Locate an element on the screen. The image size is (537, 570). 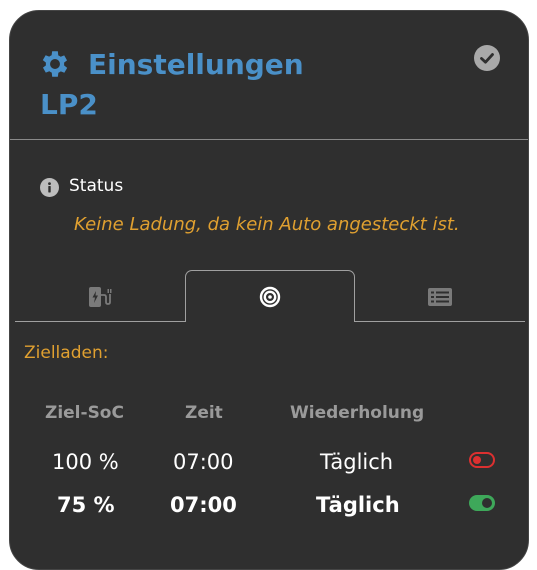
tab-list is located at coordinates (440, 296).